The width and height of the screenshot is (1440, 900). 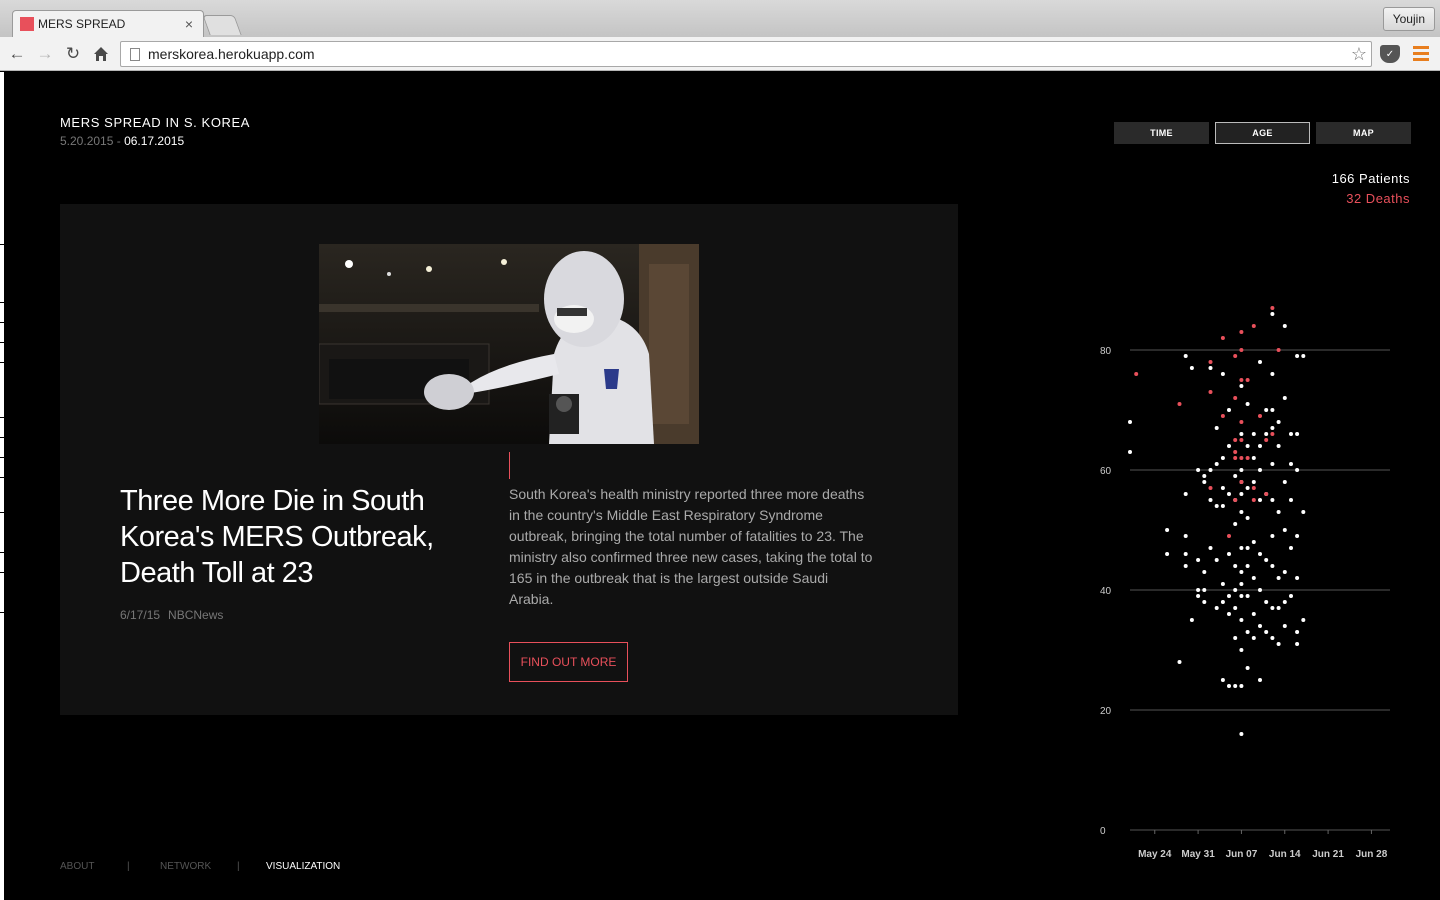 What do you see at coordinates (1363, 133) in the screenshot?
I see `view-button-map: MAP` at bounding box center [1363, 133].